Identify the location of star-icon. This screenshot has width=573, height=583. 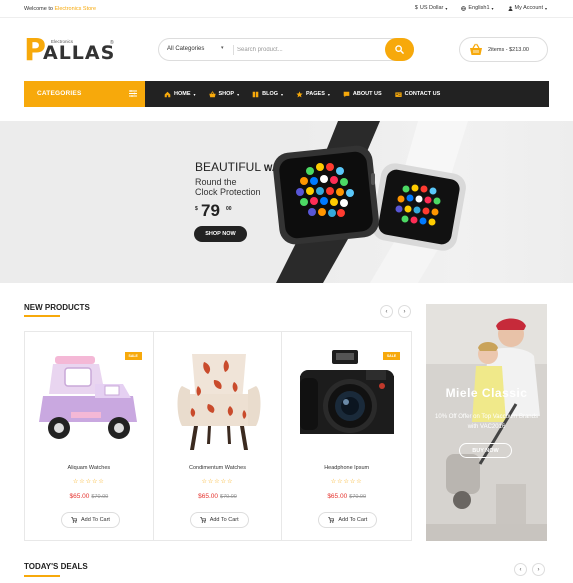
(299, 94).